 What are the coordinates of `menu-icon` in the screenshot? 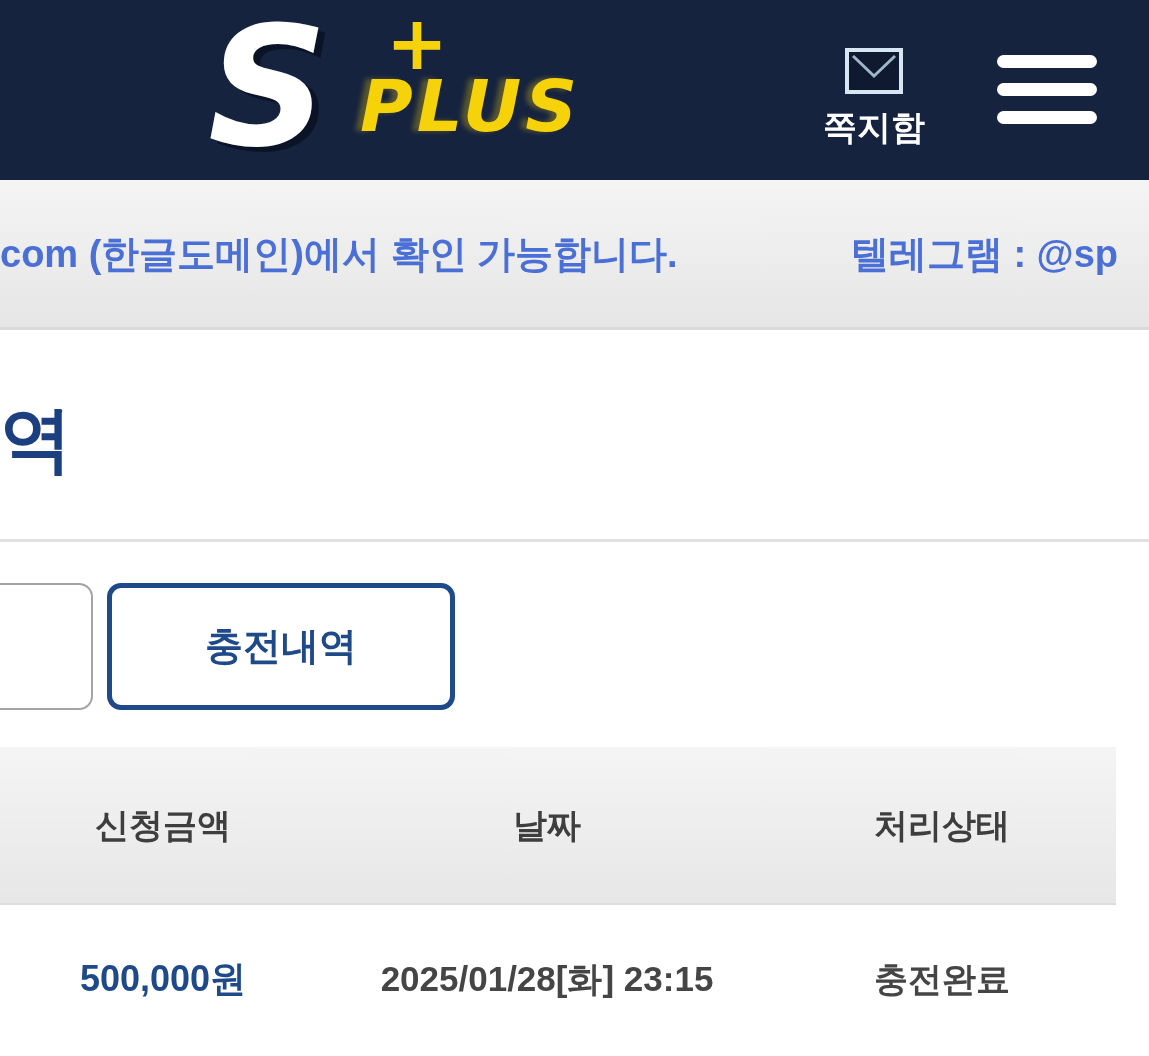 It's located at (1047, 90).